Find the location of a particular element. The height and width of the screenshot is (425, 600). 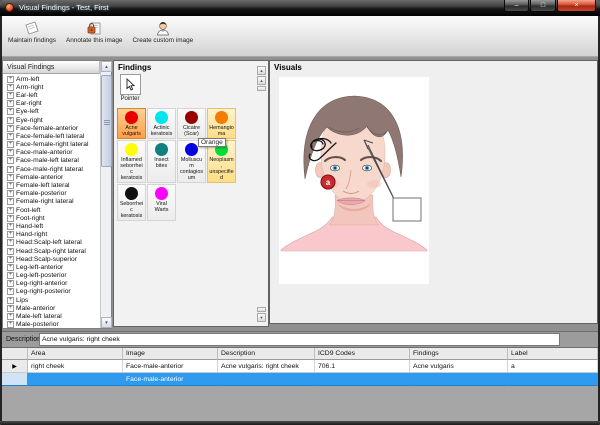

tree-scrollbar: ▲ ▼ is located at coordinates (106, 194).